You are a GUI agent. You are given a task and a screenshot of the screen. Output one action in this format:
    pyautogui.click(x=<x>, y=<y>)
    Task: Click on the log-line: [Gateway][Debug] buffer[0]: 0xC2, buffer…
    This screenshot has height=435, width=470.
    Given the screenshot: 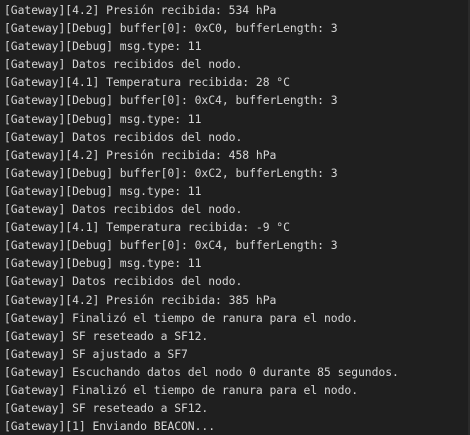 What is the action you would take?
    pyautogui.click(x=171, y=172)
    